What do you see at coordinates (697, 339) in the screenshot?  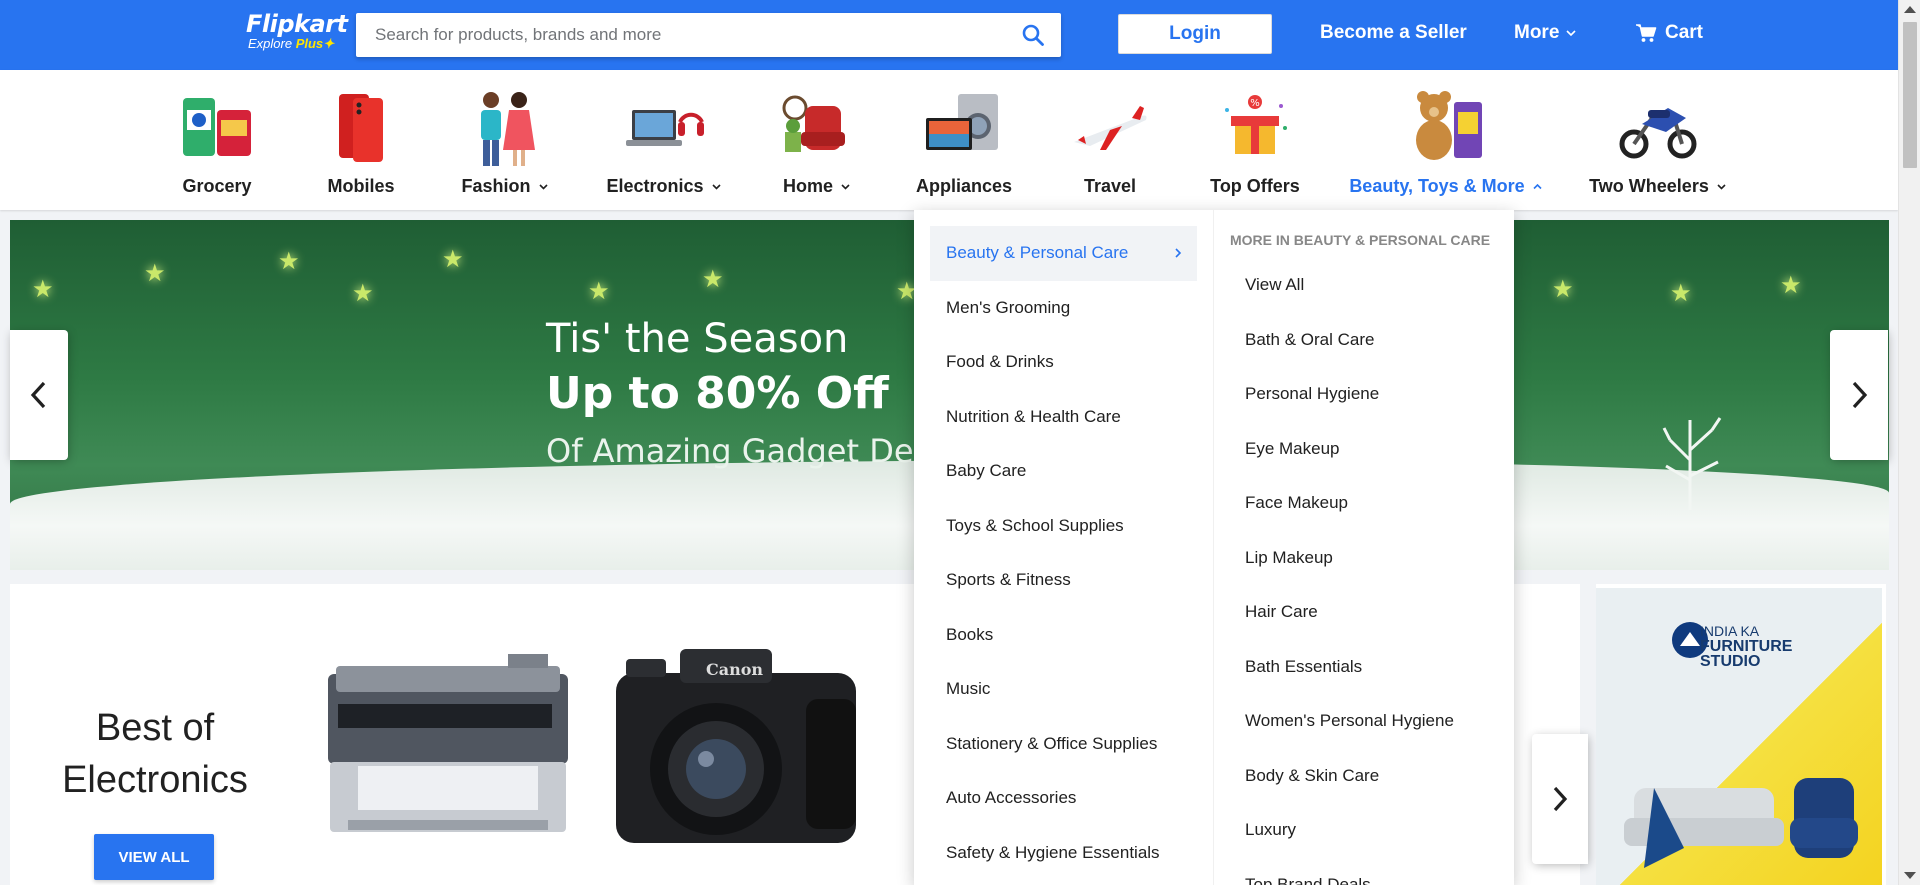 I see `banner-headline: Tis' the Season` at bounding box center [697, 339].